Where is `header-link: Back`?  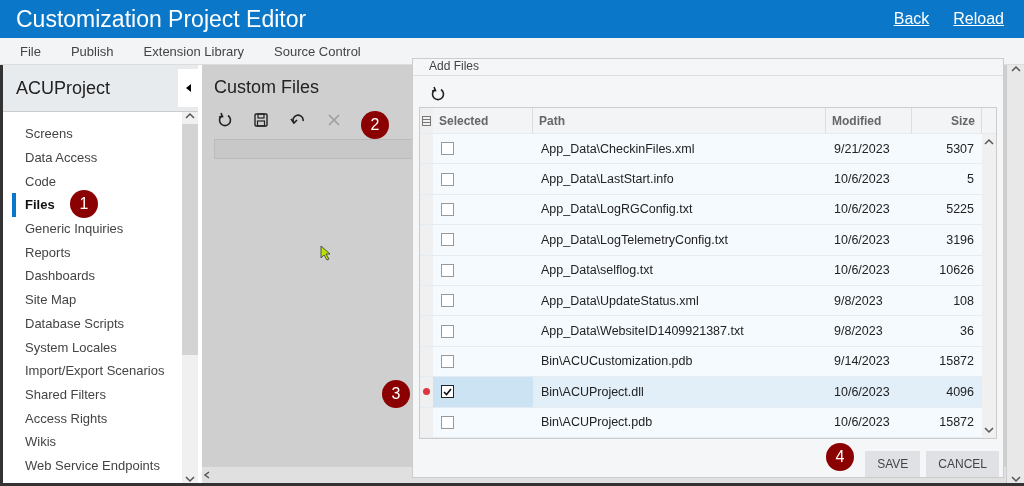 header-link: Back is located at coordinates (911, 19).